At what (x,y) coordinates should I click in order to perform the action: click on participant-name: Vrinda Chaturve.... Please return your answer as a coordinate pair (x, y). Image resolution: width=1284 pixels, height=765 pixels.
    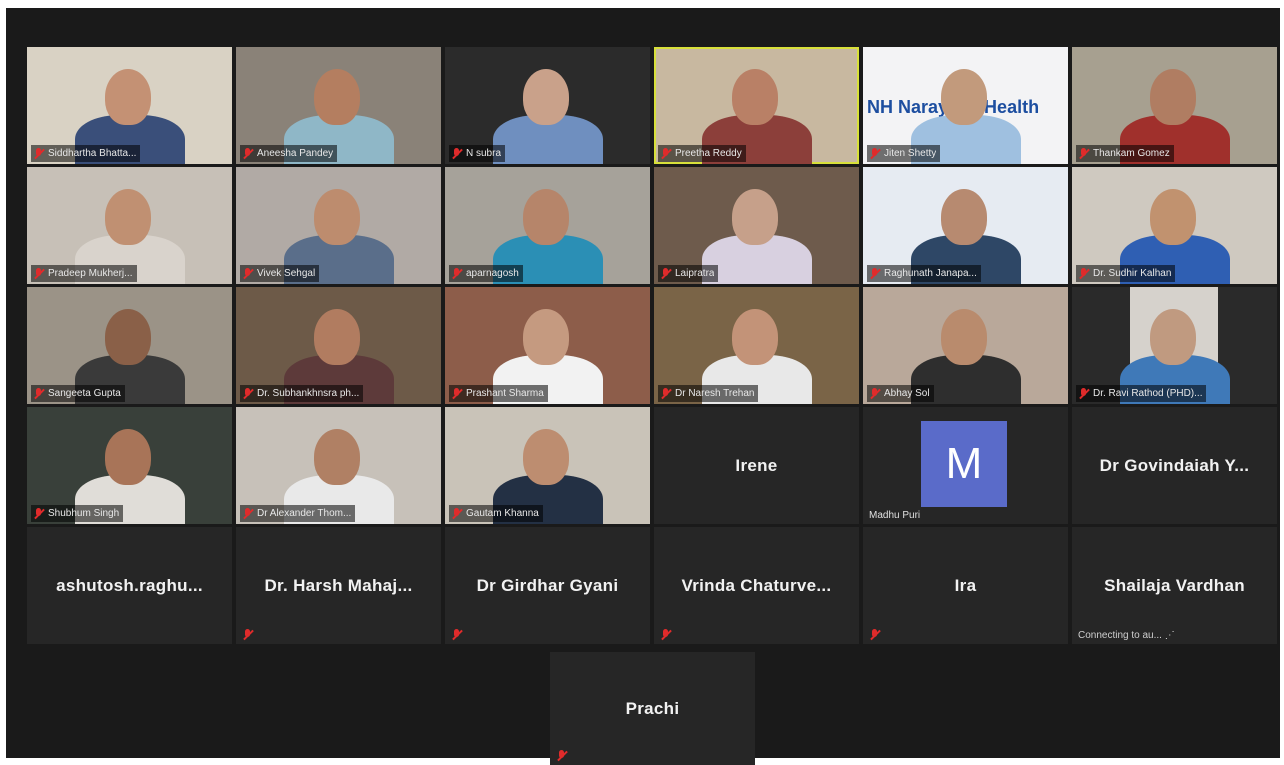
    Looking at the image, I should click on (756, 585).